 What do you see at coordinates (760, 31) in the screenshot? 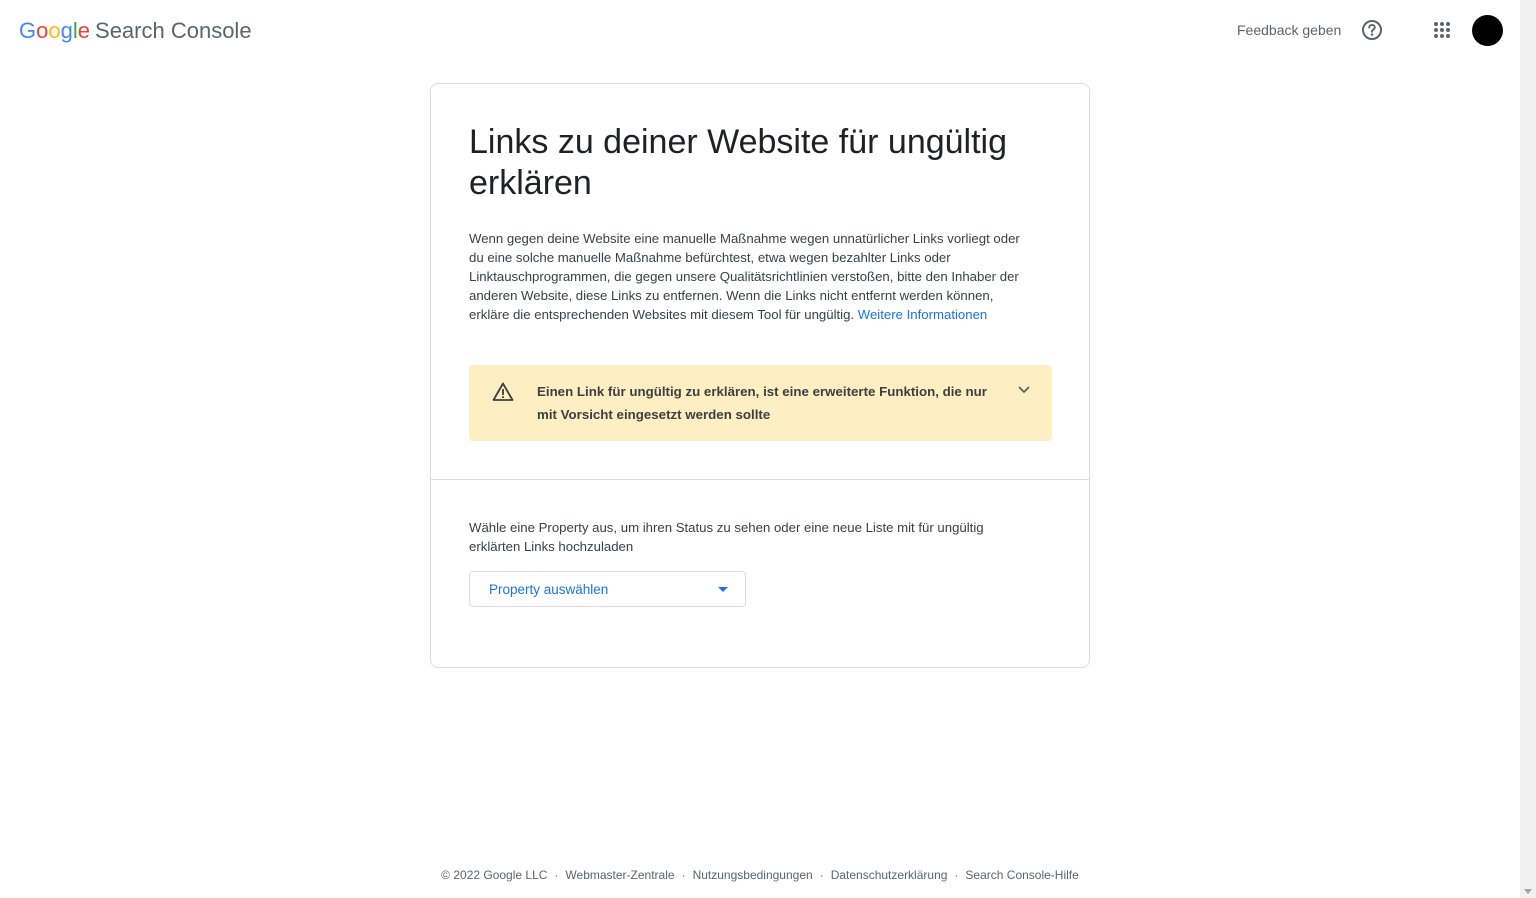
I see `top-app-bar: Google Search Console Feedback geben` at bounding box center [760, 31].